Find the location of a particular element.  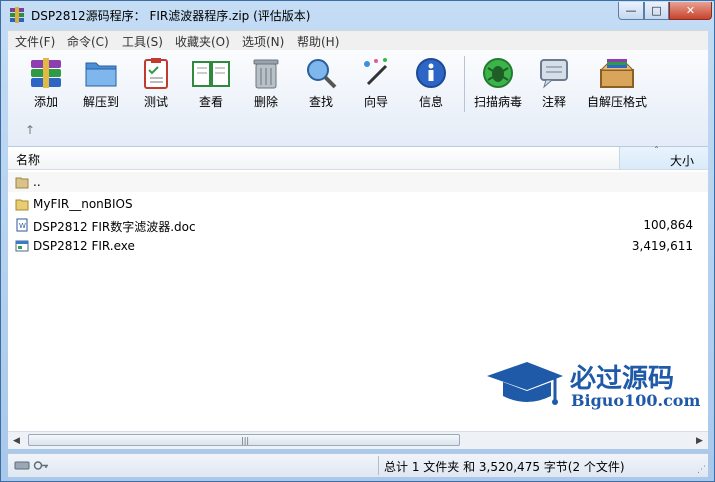

svg-text: W is located at coordinates (22, 226).